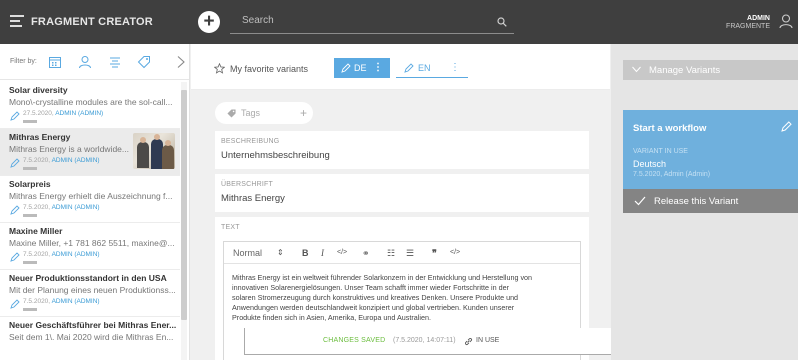  I want to click on field-label: BESCHREIBUNG, so click(250, 141).